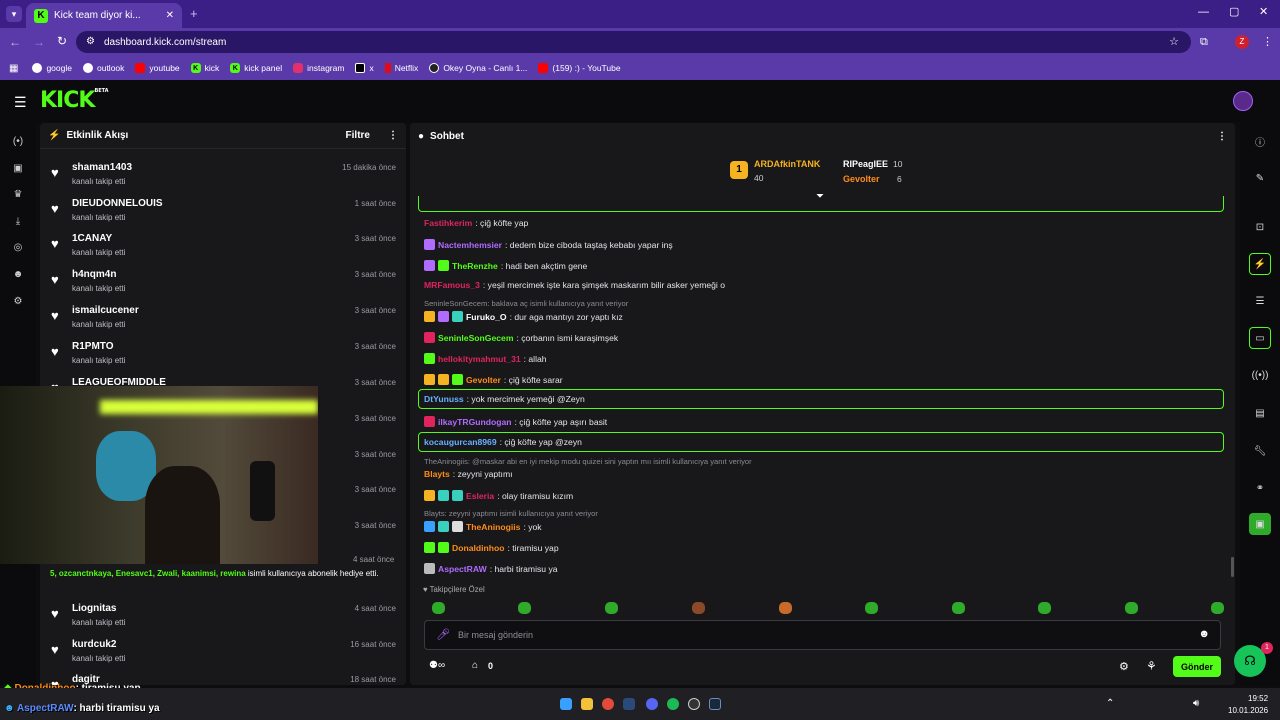 The height and width of the screenshot is (720, 1280). I want to click on chat-username: Donaldinhoo, so click(478, 548).